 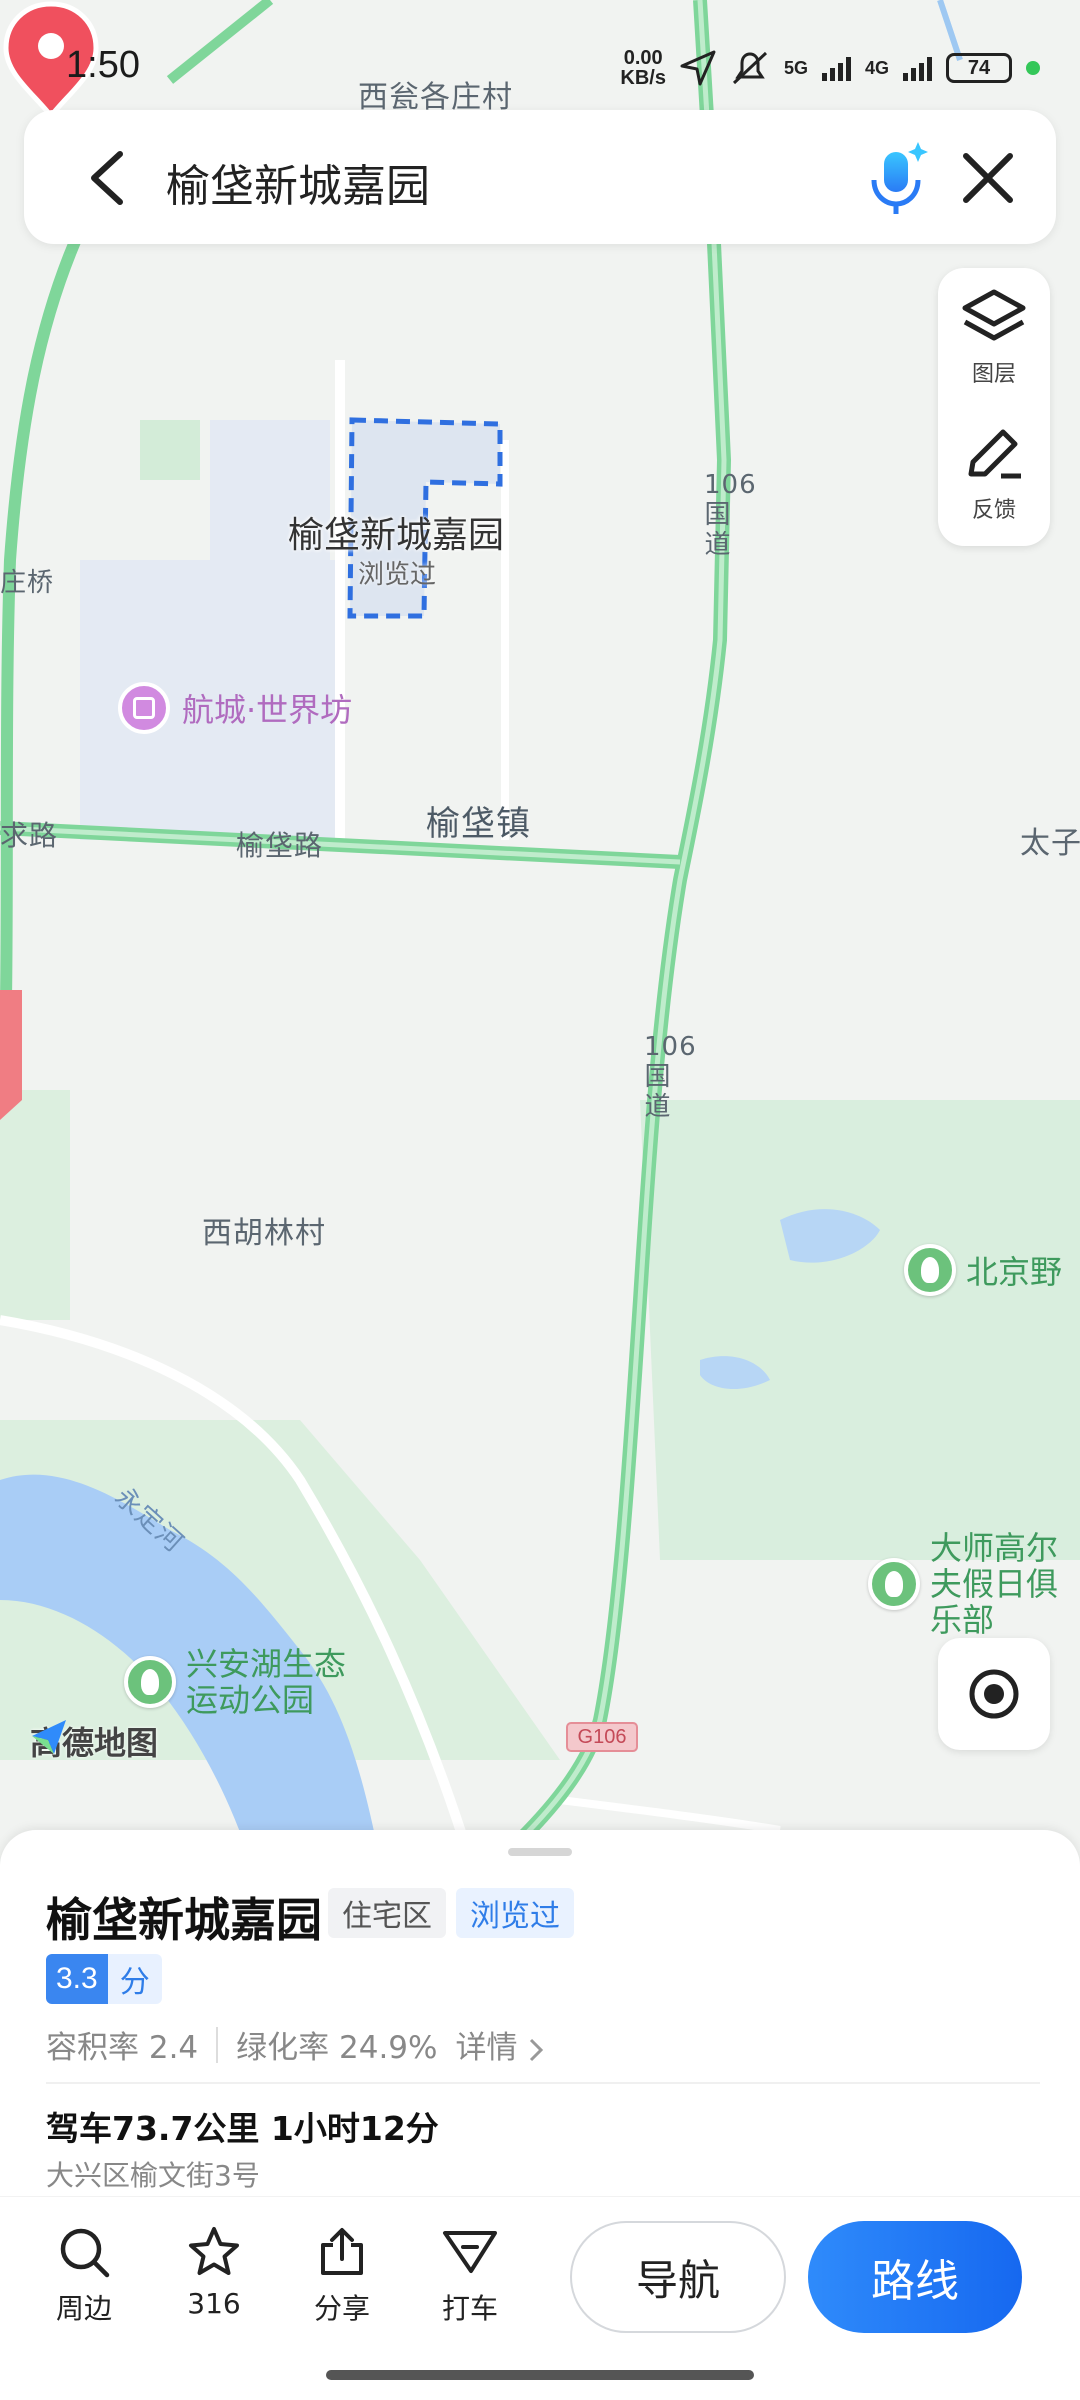 What do you see at coordinates (397, 575) in the screenshot?
I see `pin-subtitle: 浏览过` at bounding box center [397, 575].